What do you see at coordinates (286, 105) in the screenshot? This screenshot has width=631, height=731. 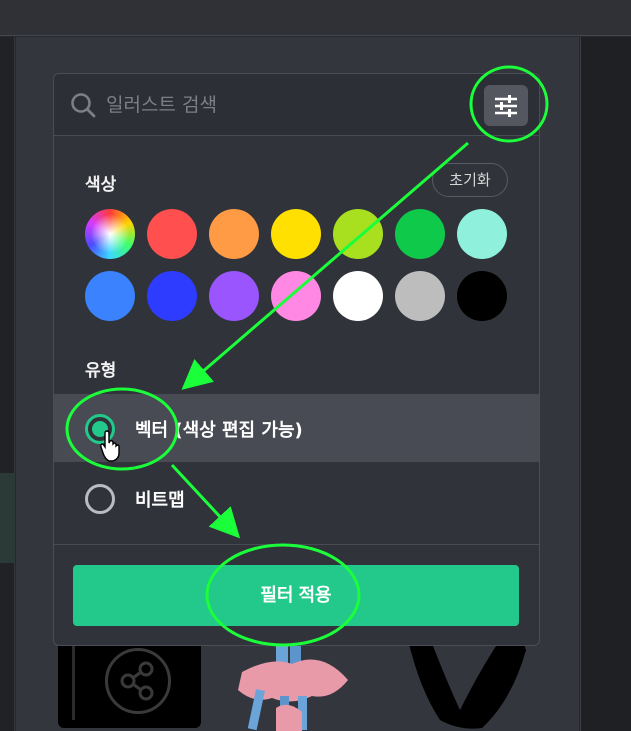 I see `search-input` at bounding box center [286, 105].